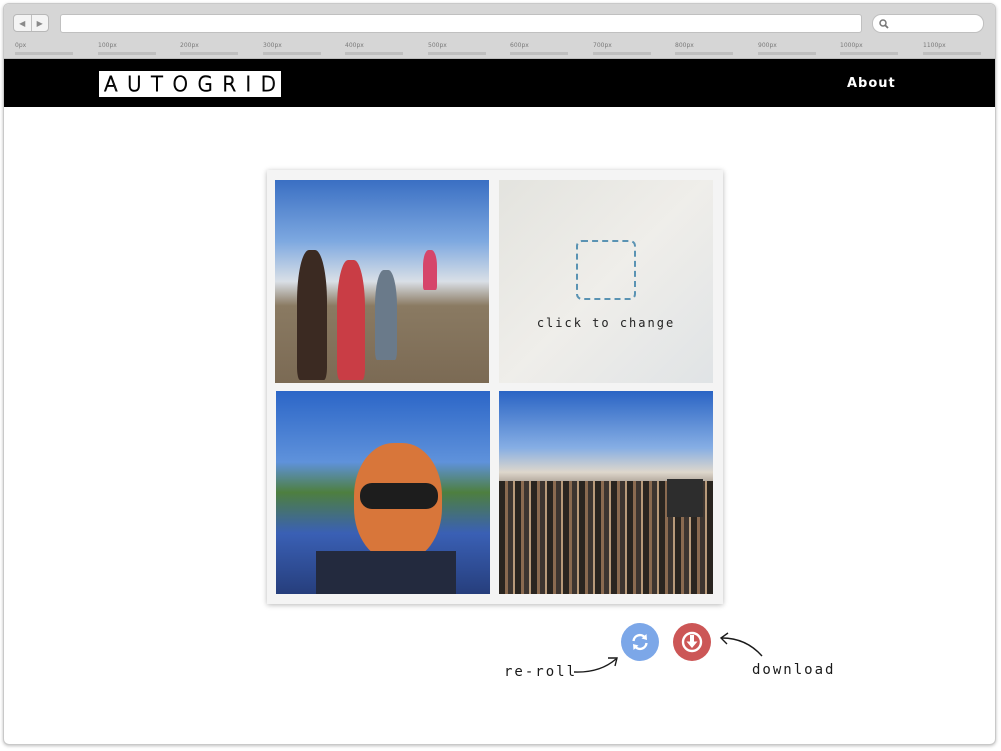  What do you see at coordinates (541, 672) in the screenshot?
I see `reroll-hint-label: re-roll` at bounding box center [541, 672].